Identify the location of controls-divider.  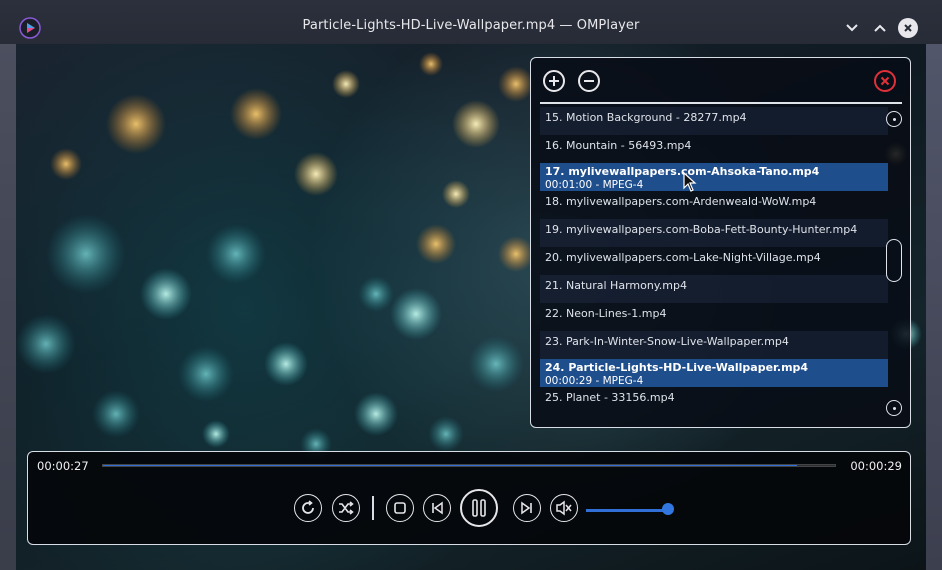
(373, 508).